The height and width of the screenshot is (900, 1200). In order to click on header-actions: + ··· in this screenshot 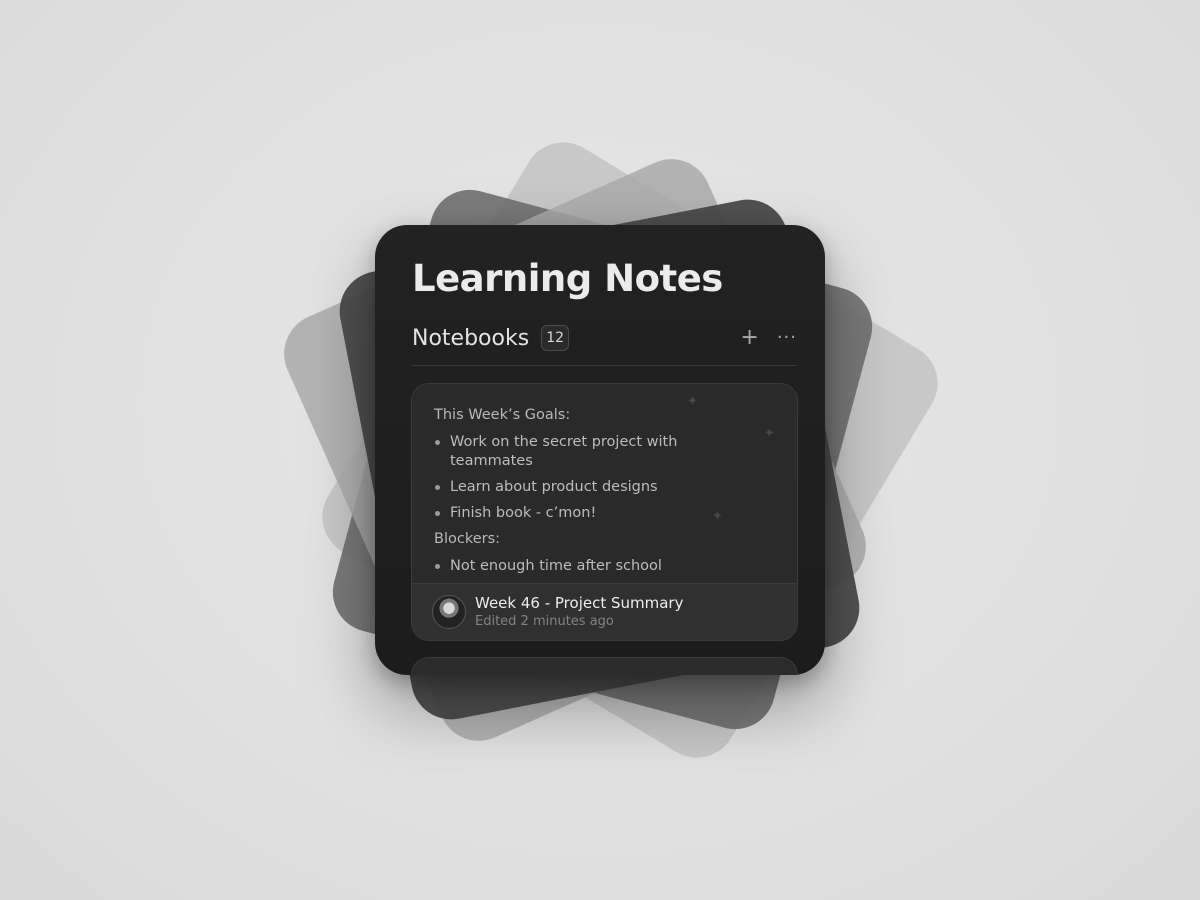, I will do `click(768, 338)`.